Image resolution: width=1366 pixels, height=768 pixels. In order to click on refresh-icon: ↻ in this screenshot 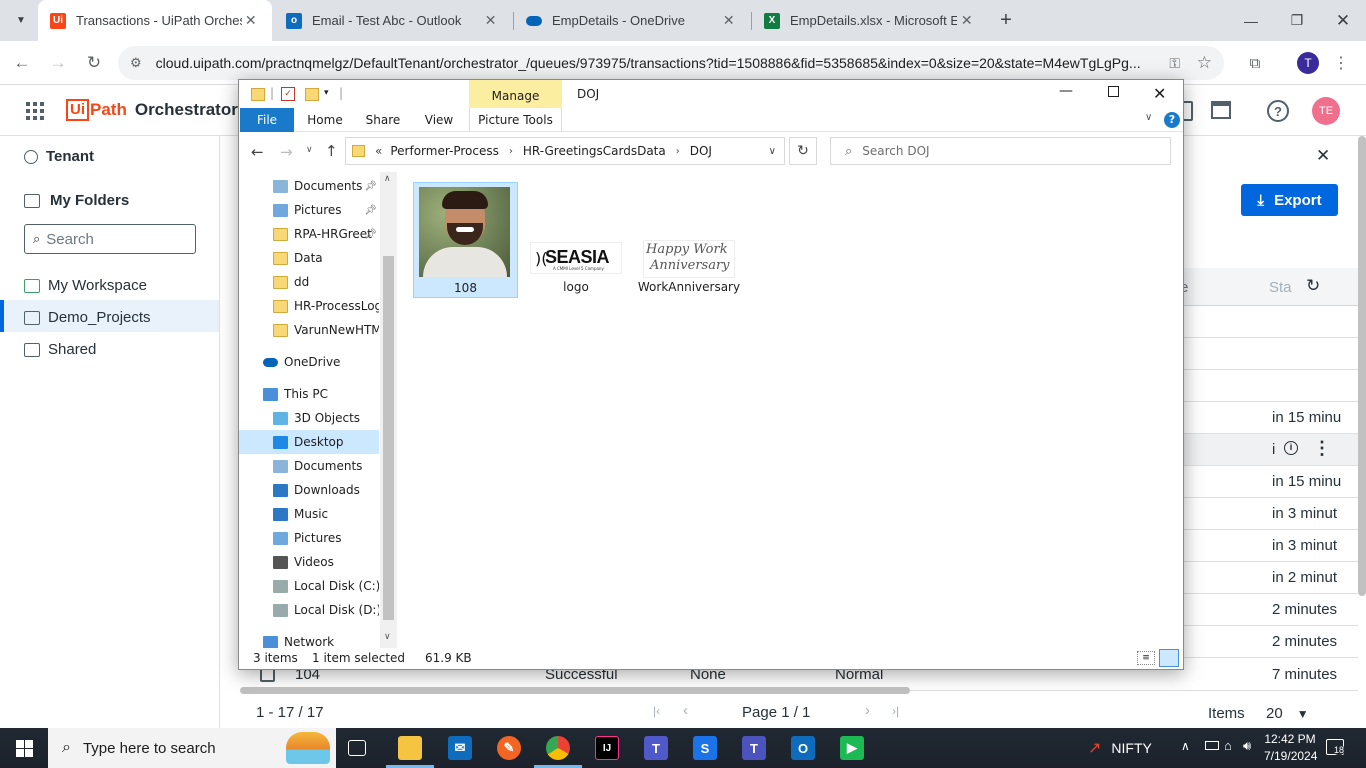, I will do `click(1313, 286)`.